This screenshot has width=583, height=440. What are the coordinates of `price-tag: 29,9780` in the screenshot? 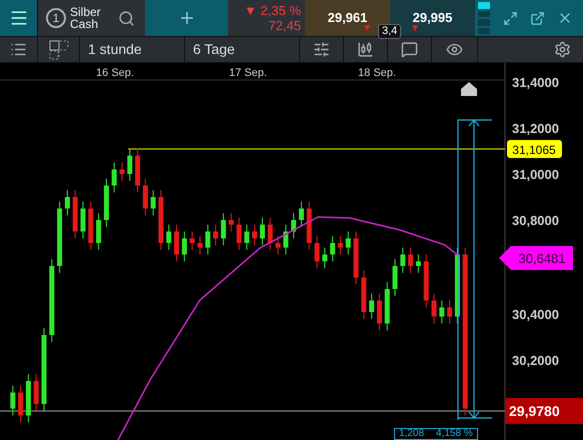 It's located at (544, 411).